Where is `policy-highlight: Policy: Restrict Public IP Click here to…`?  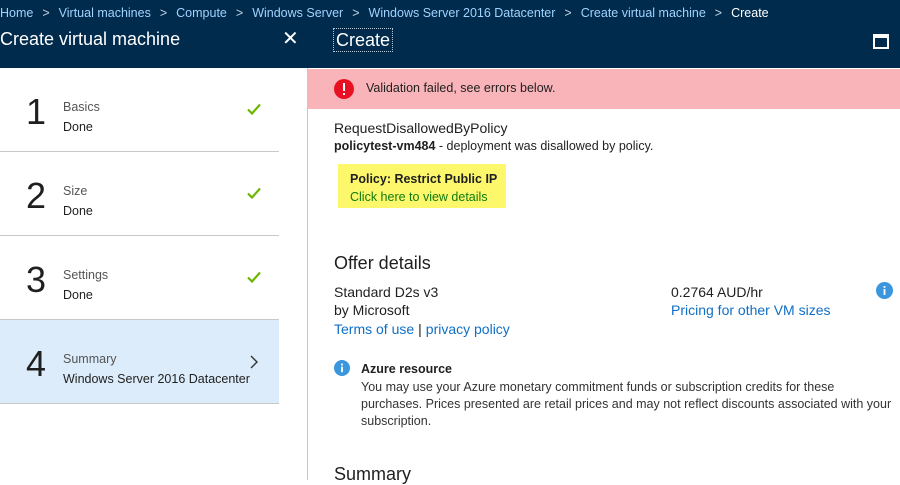
policy-highlight: Policy: Restrict Public IP Click here to… is located at coordinates (422, 186).